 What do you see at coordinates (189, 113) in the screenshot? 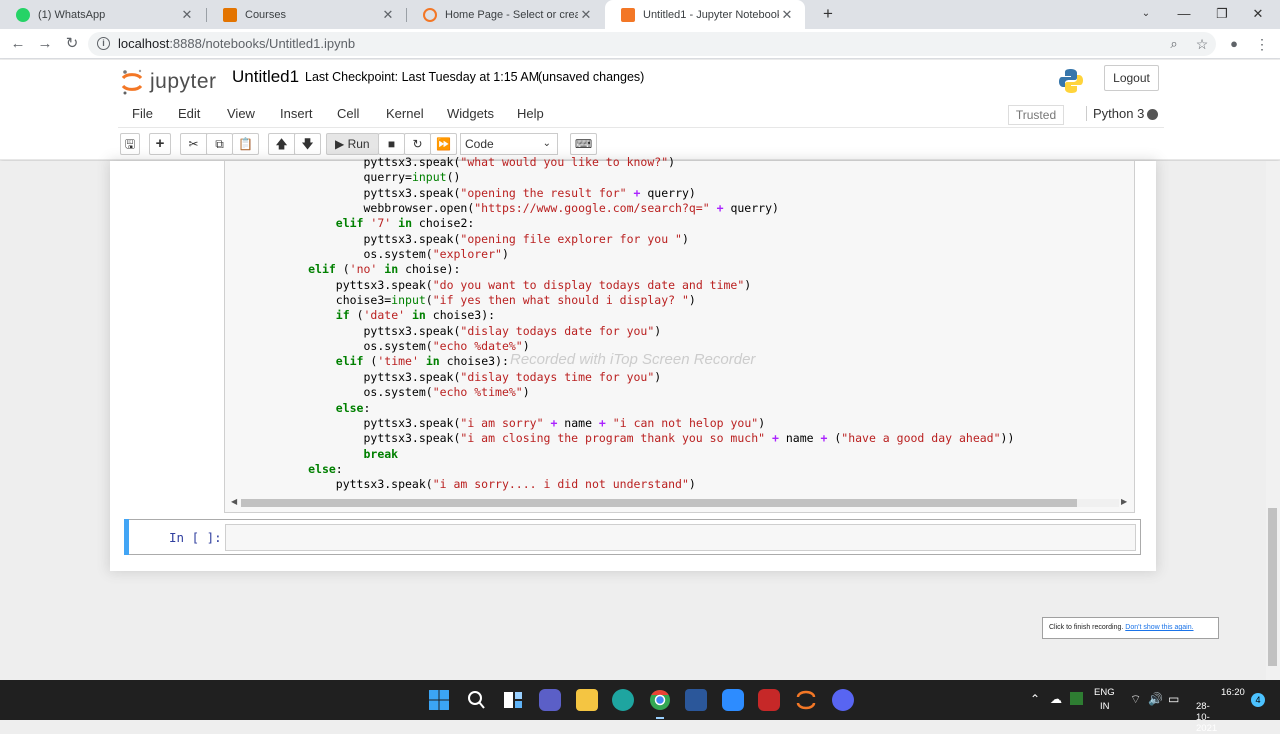
I see `menu-edit: Edit` at bounding box center [189, 113].